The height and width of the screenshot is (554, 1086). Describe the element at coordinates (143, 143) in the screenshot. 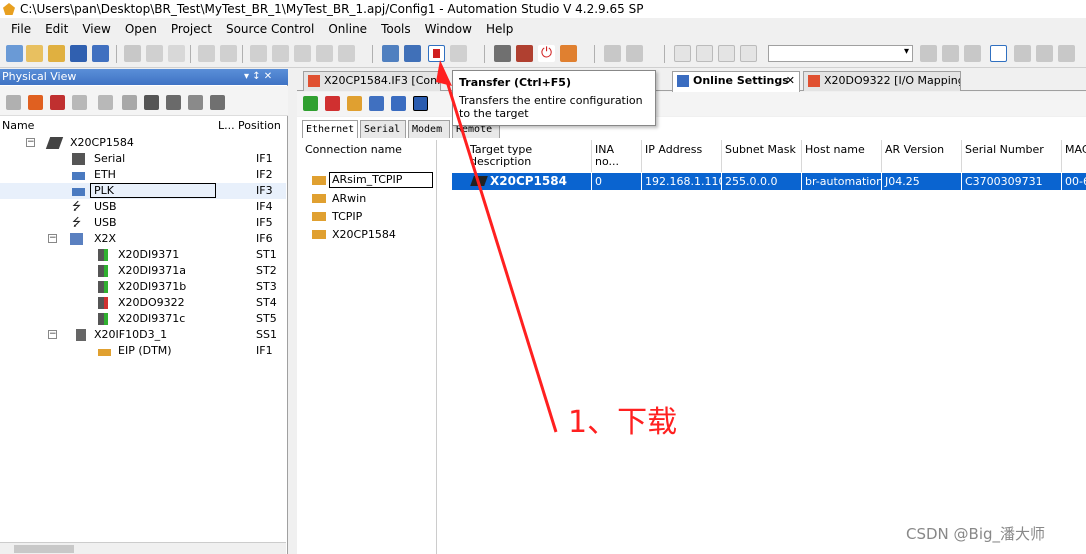

I see `tree-item-x20cp1584: − X20CP1584` at that location.